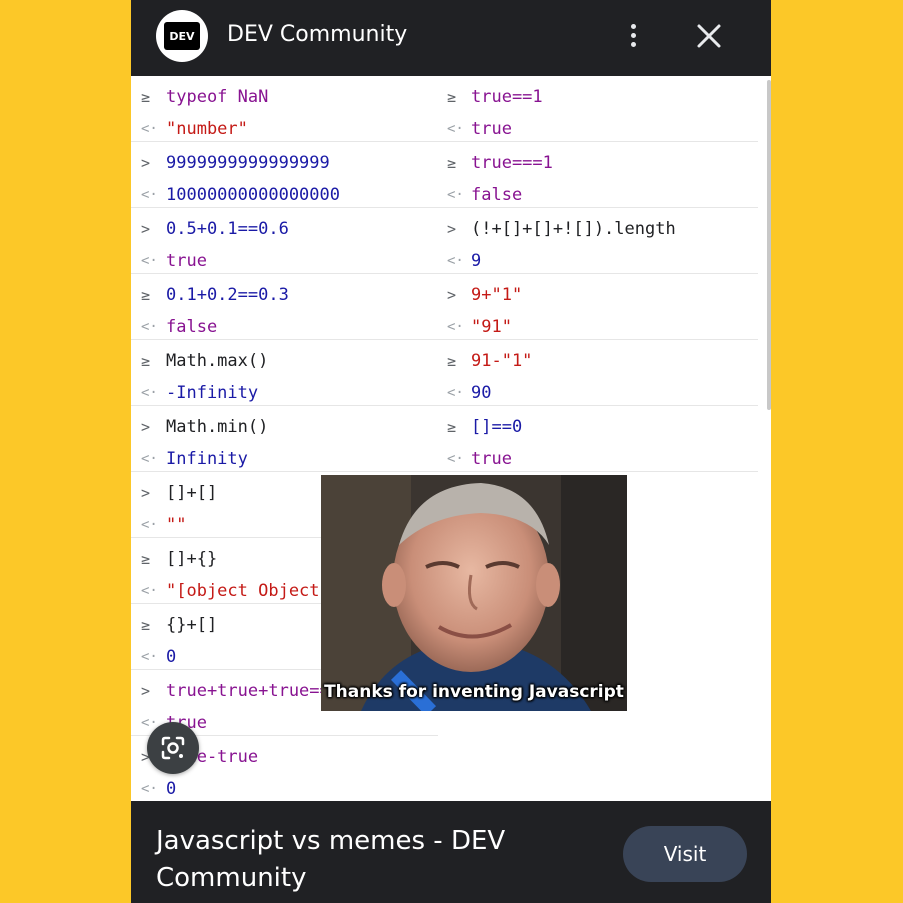 This screenshot has height=903, width=903. I want to click on code-token: 9999999999999999, so click(248, 163).